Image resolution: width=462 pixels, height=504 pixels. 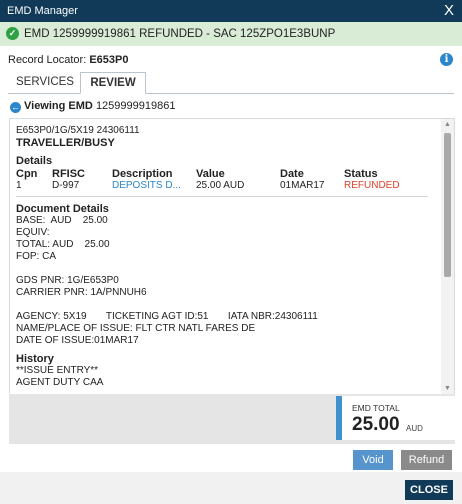 I want to click on column-header-description: Description, so click(x=142, y=174).